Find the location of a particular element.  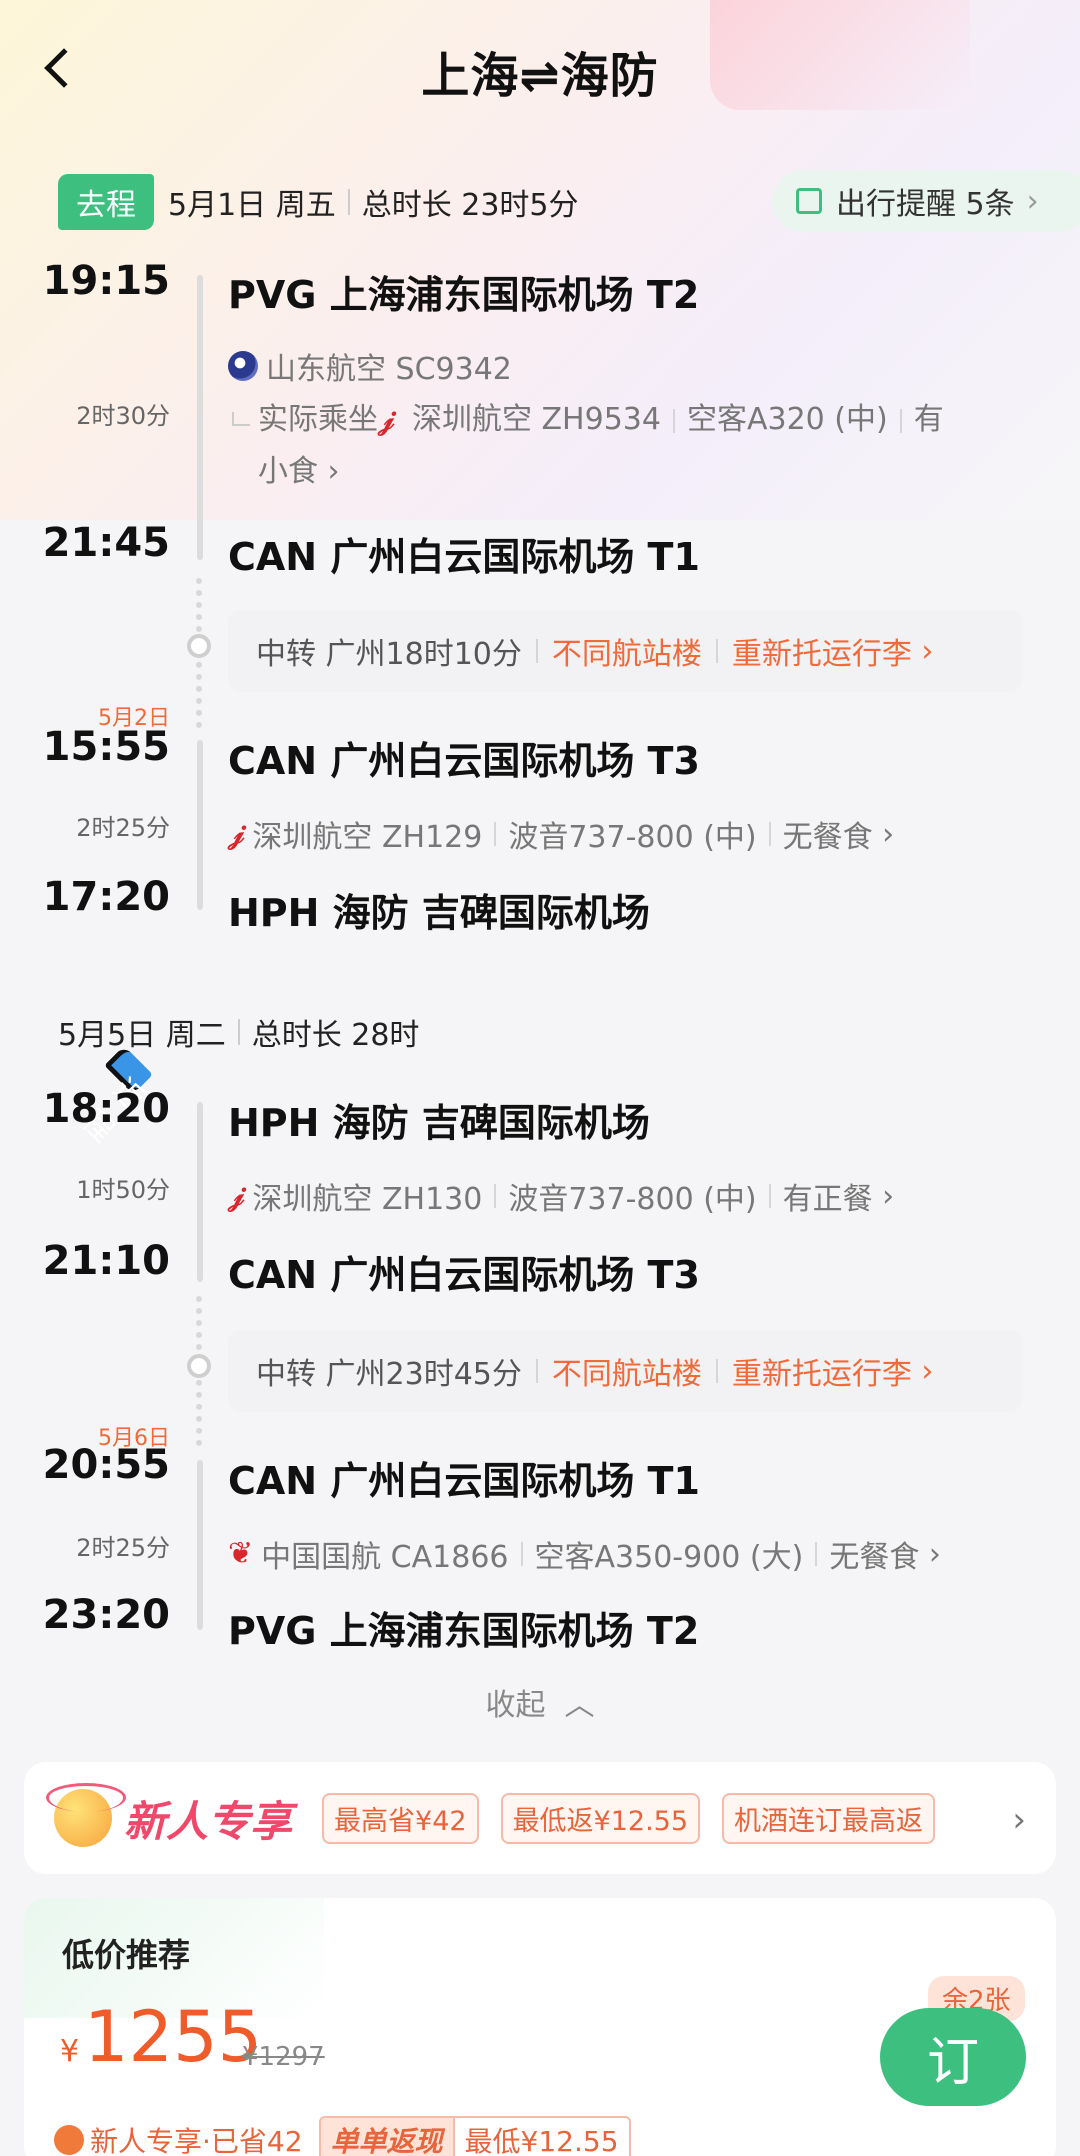

flight-duration: 1时50分 is located at coordinates (123, 1190).